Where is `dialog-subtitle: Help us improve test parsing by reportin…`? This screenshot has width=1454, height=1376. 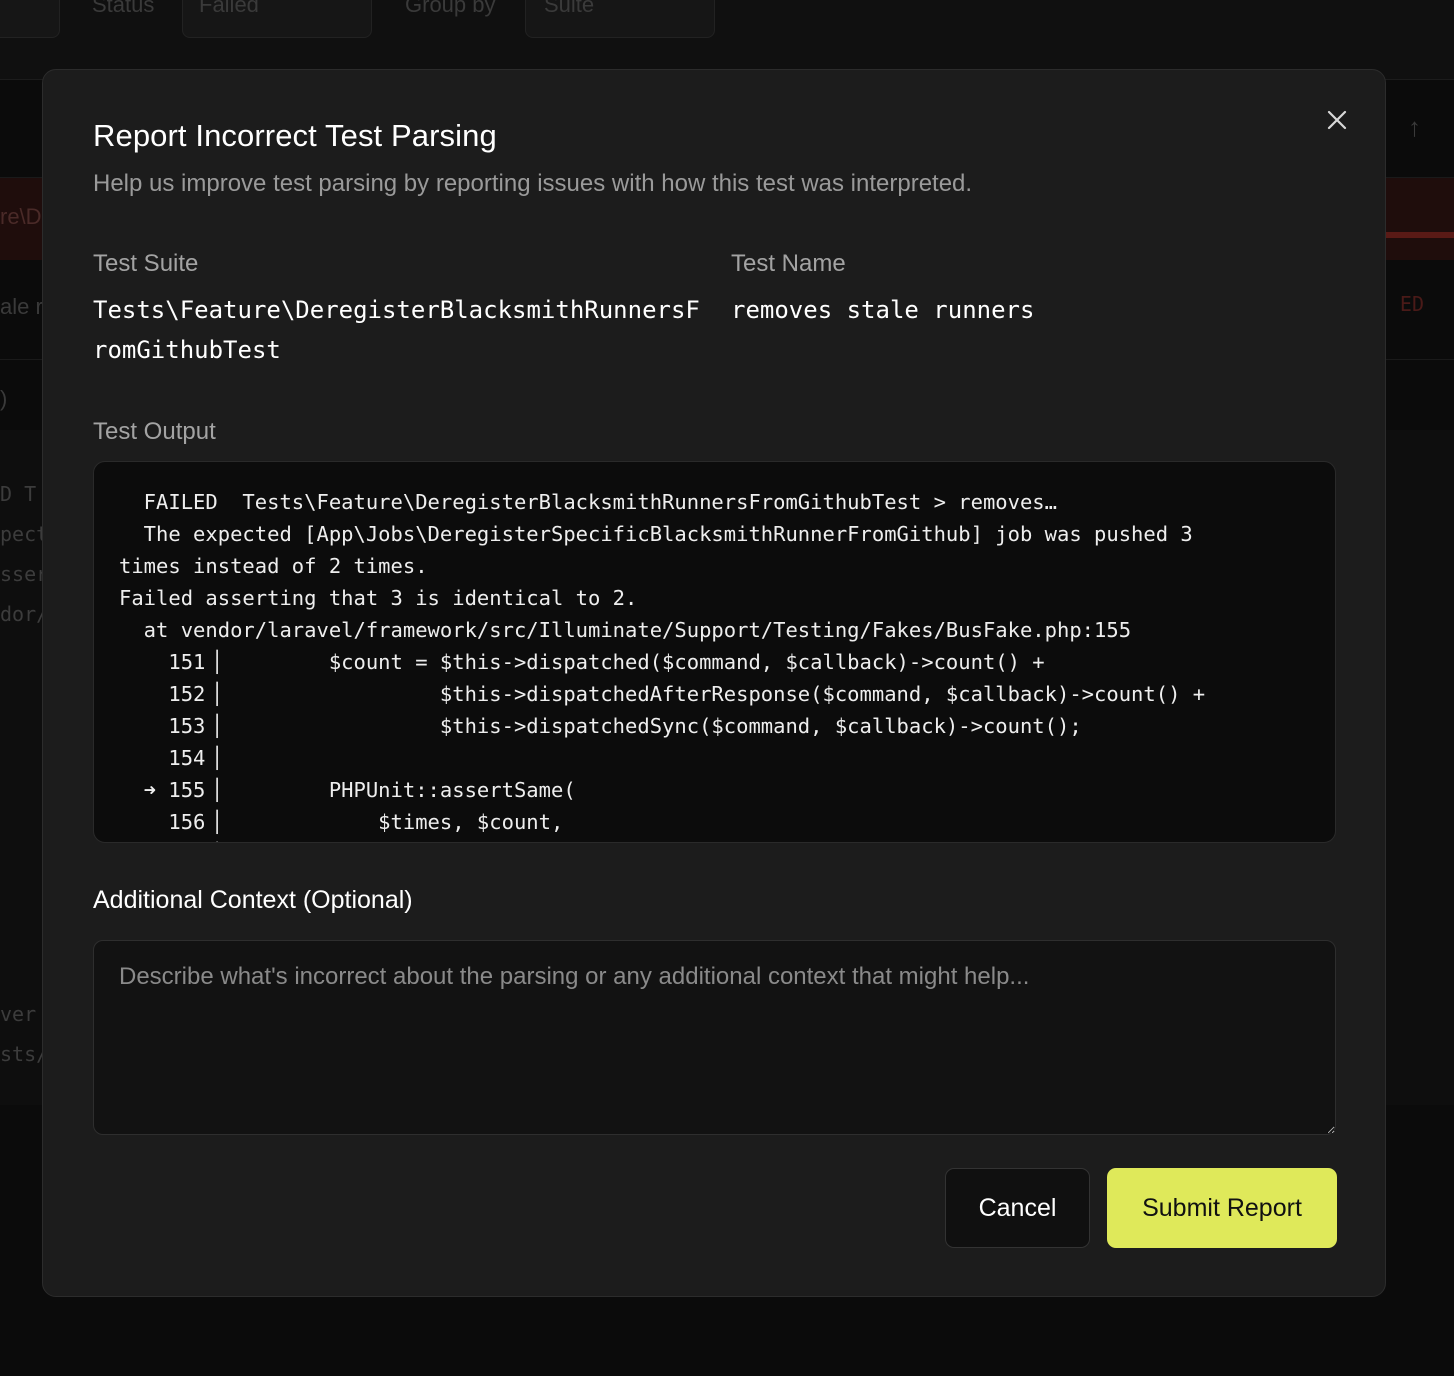 dialog-subtitle: Help us improve test parsing by reportin… is located at coordinates (533, 183).